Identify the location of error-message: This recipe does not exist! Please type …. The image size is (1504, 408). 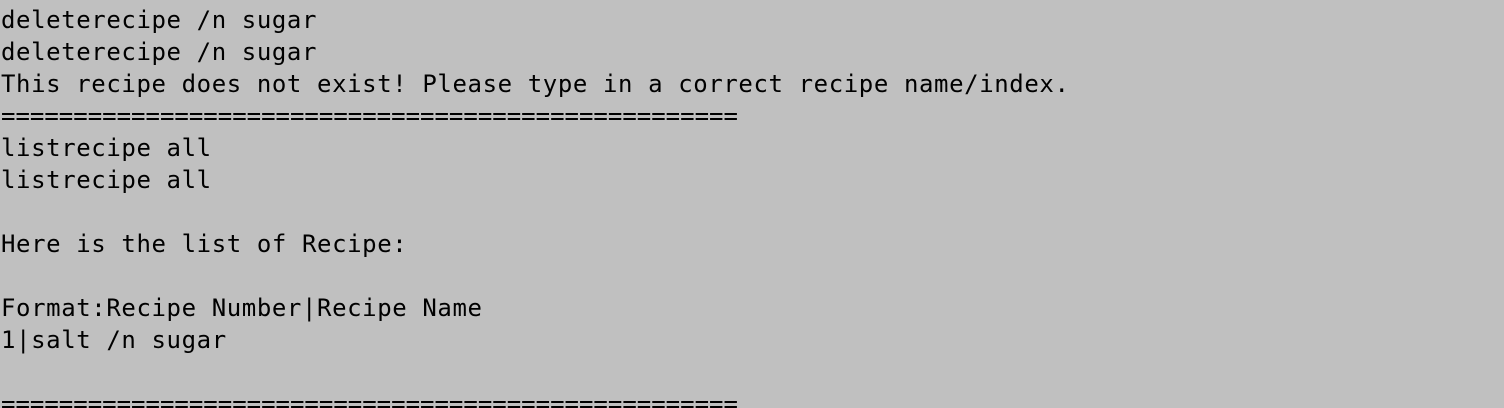
(535, 84).